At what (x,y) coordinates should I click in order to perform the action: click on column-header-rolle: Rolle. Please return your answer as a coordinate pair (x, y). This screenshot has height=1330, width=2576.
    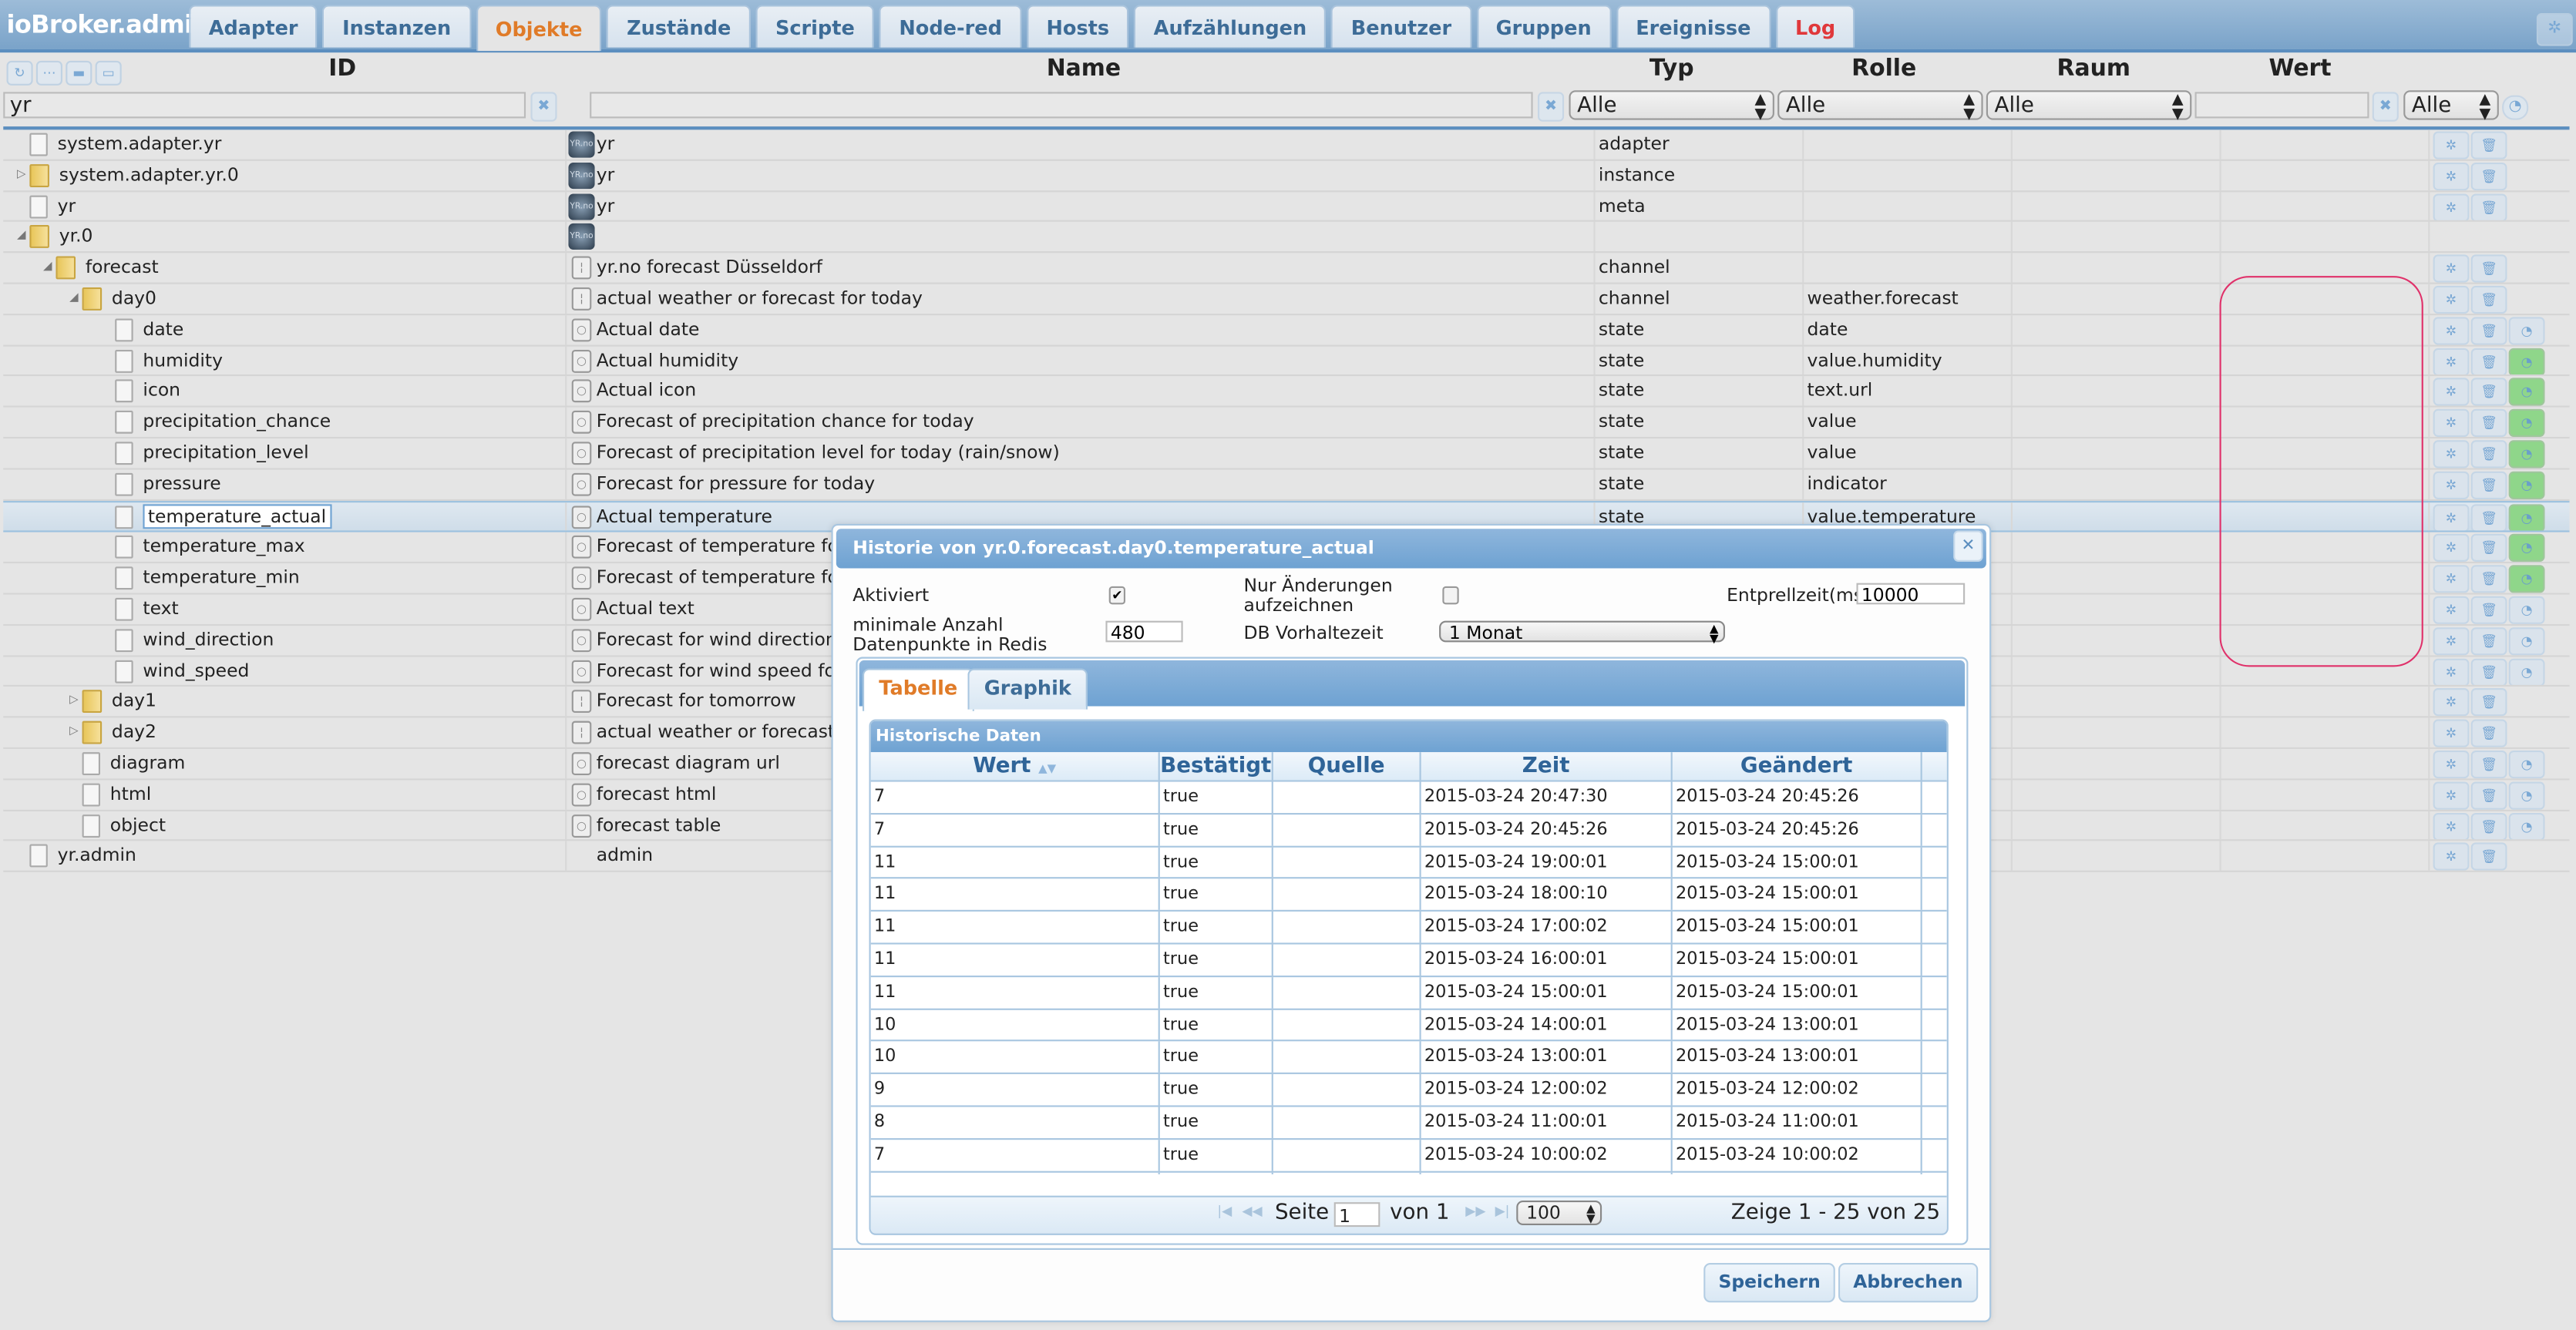
    Looking at the image, I should click on (1883, 68).